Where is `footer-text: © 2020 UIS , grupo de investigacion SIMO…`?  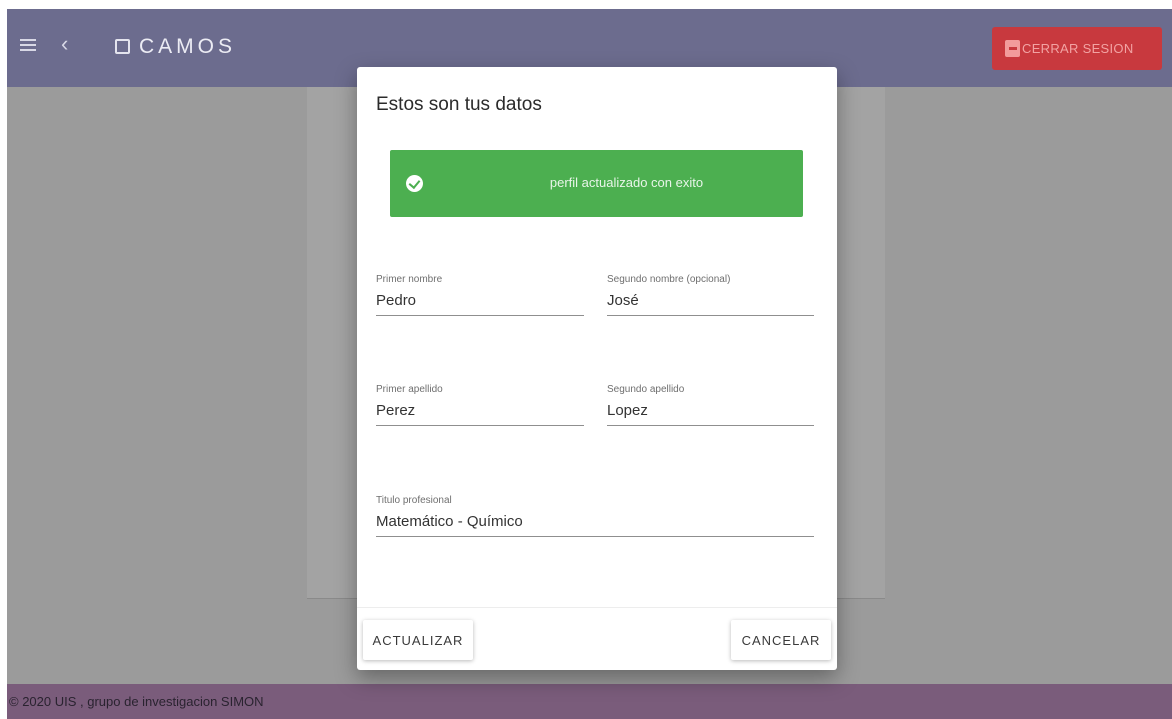 footer-text: © 2020 UIS , grupo de investigacion SIMO… is located at coordinates (136, 701).